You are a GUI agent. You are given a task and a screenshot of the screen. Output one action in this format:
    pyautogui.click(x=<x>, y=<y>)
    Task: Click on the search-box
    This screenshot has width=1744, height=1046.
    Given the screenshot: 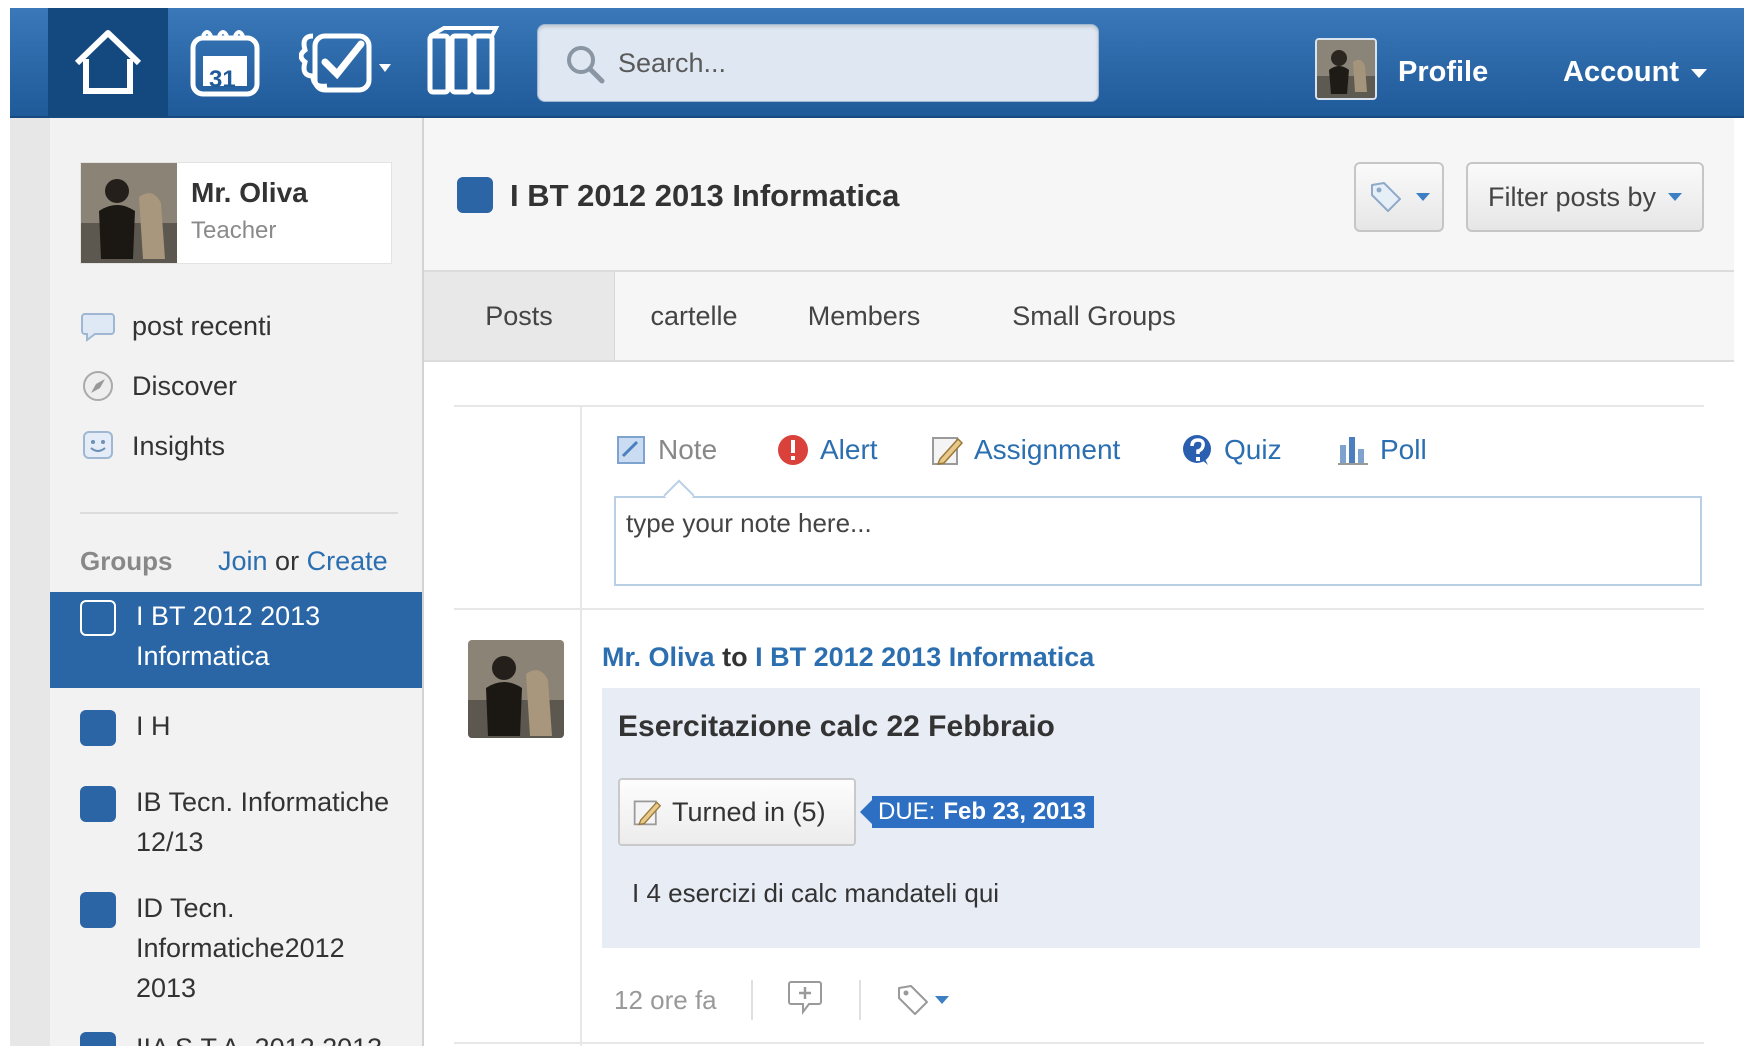 What is the action you would take?
    pyautogui.click(x=818, y=63)
    